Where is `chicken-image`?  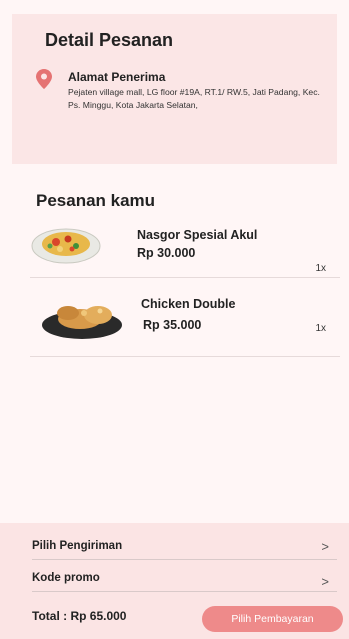 chicken-image is located at coordinates (82, 322).